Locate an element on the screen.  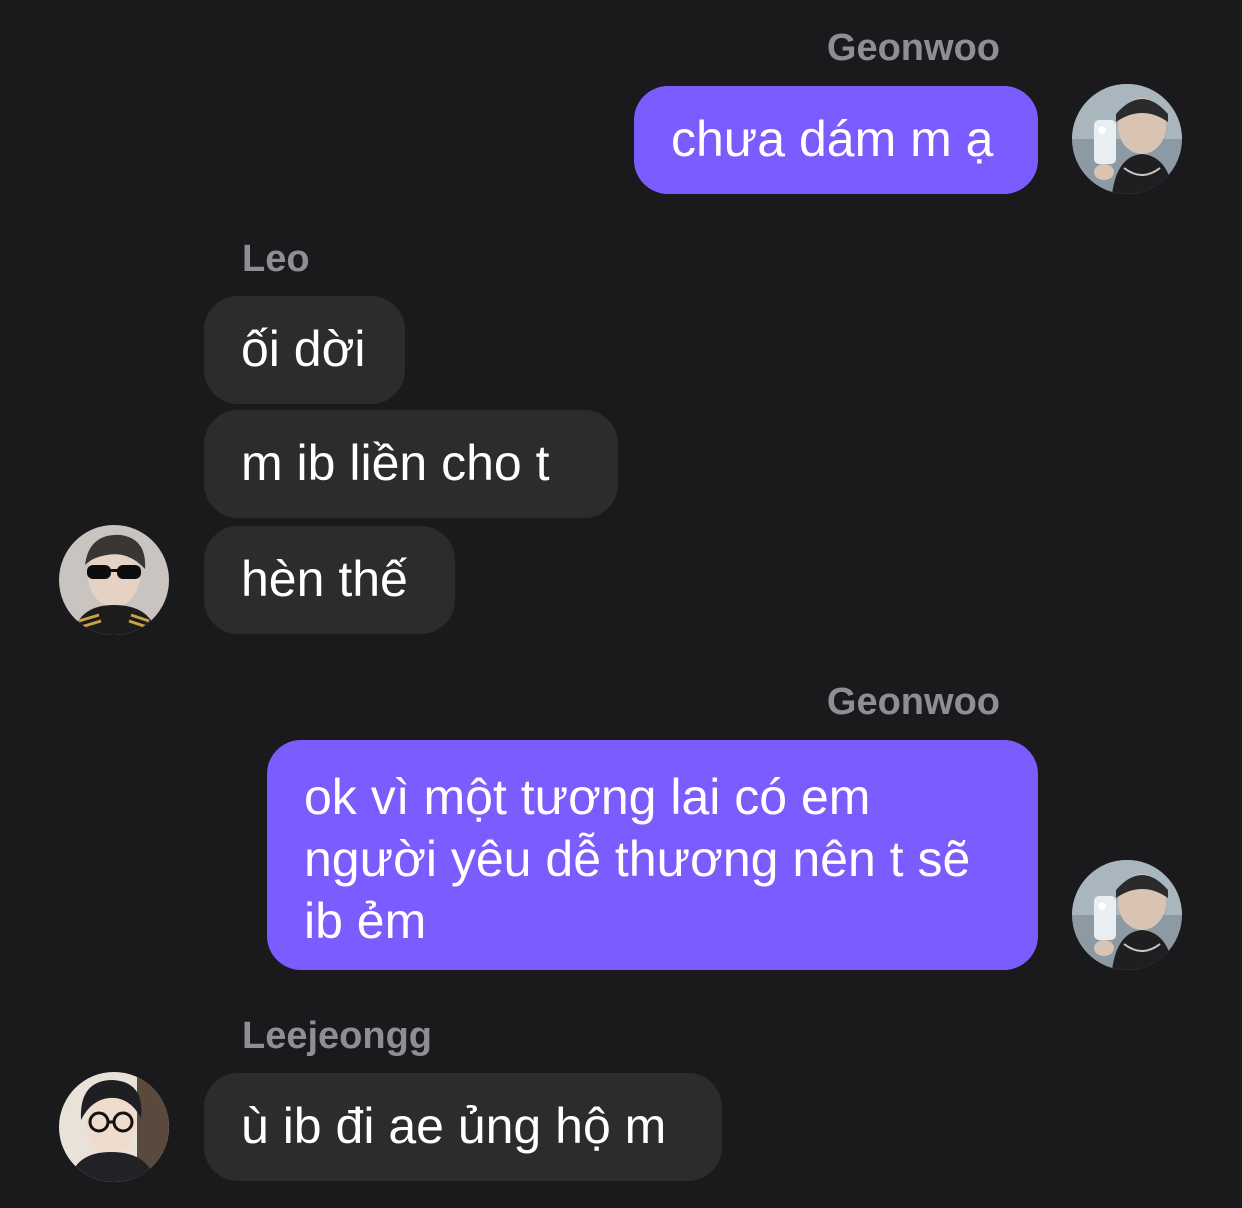
glasses-portrait-photo is located at coordinates (114, 1127).